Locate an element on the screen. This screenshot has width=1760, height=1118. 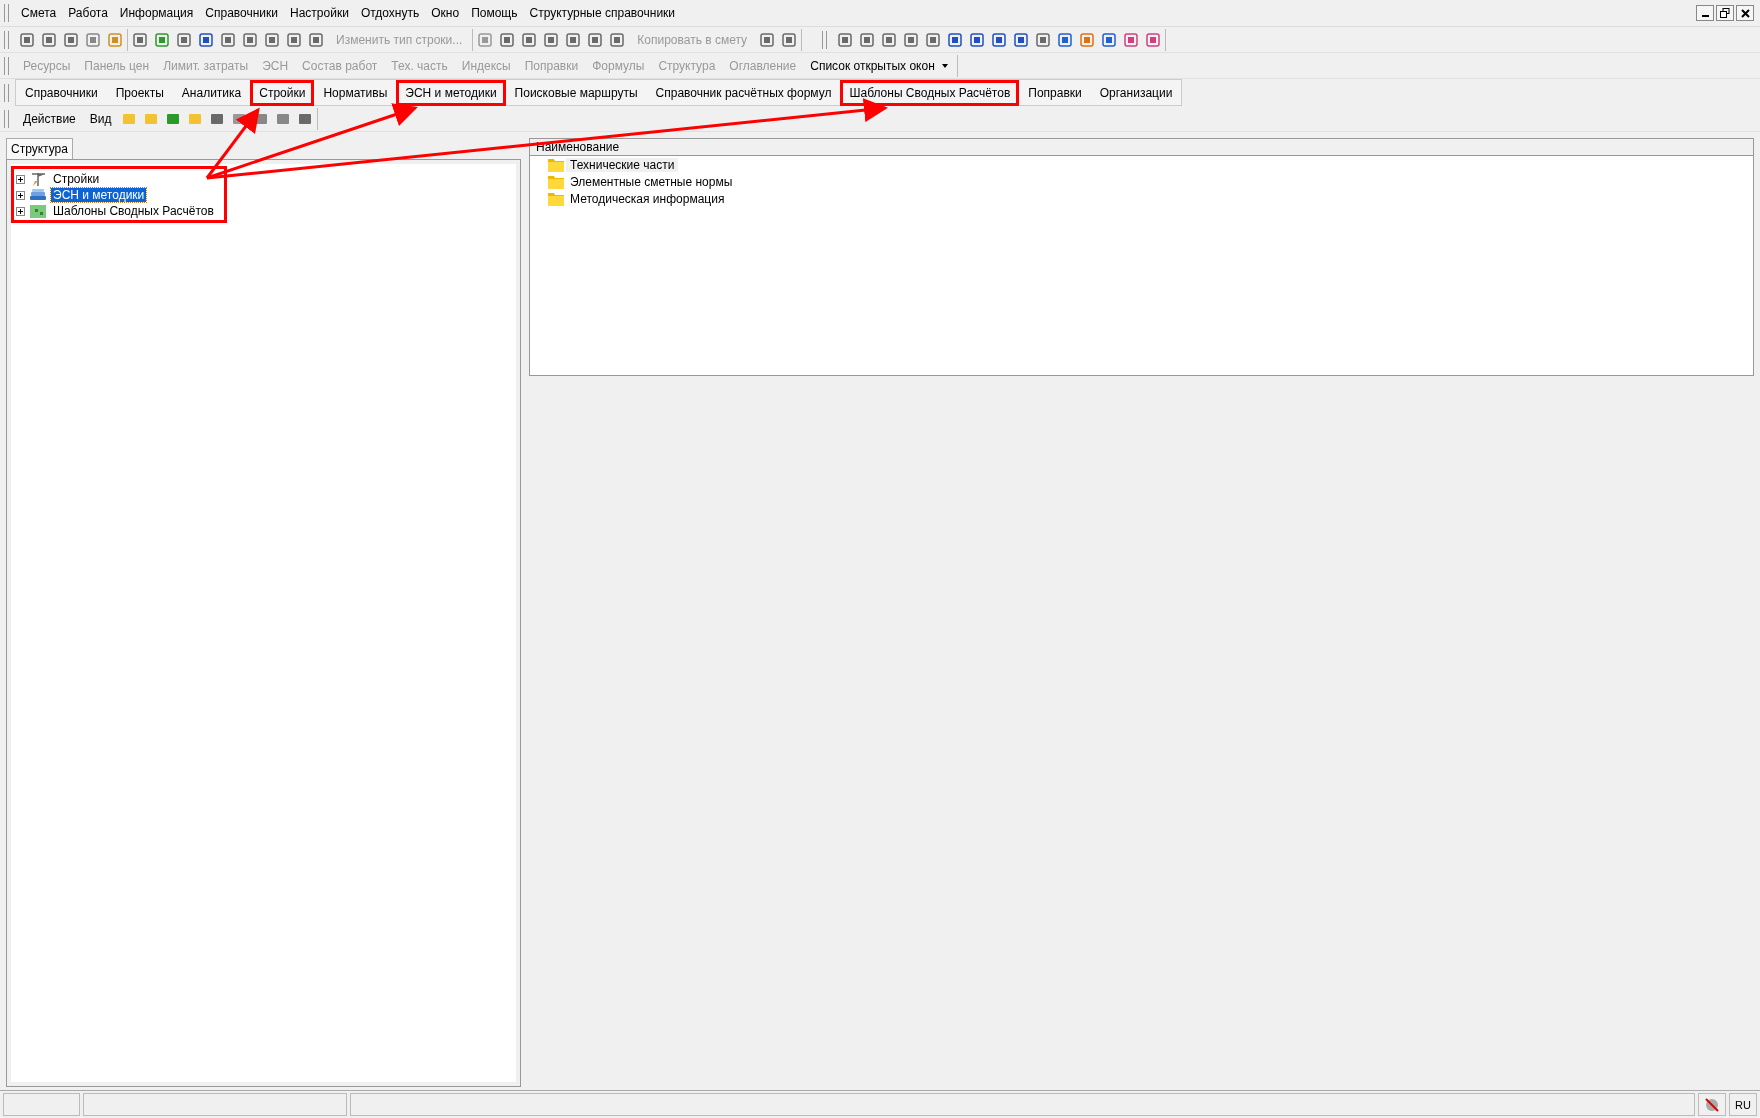
menu-item: Информация is located at coordinates (156, 13).